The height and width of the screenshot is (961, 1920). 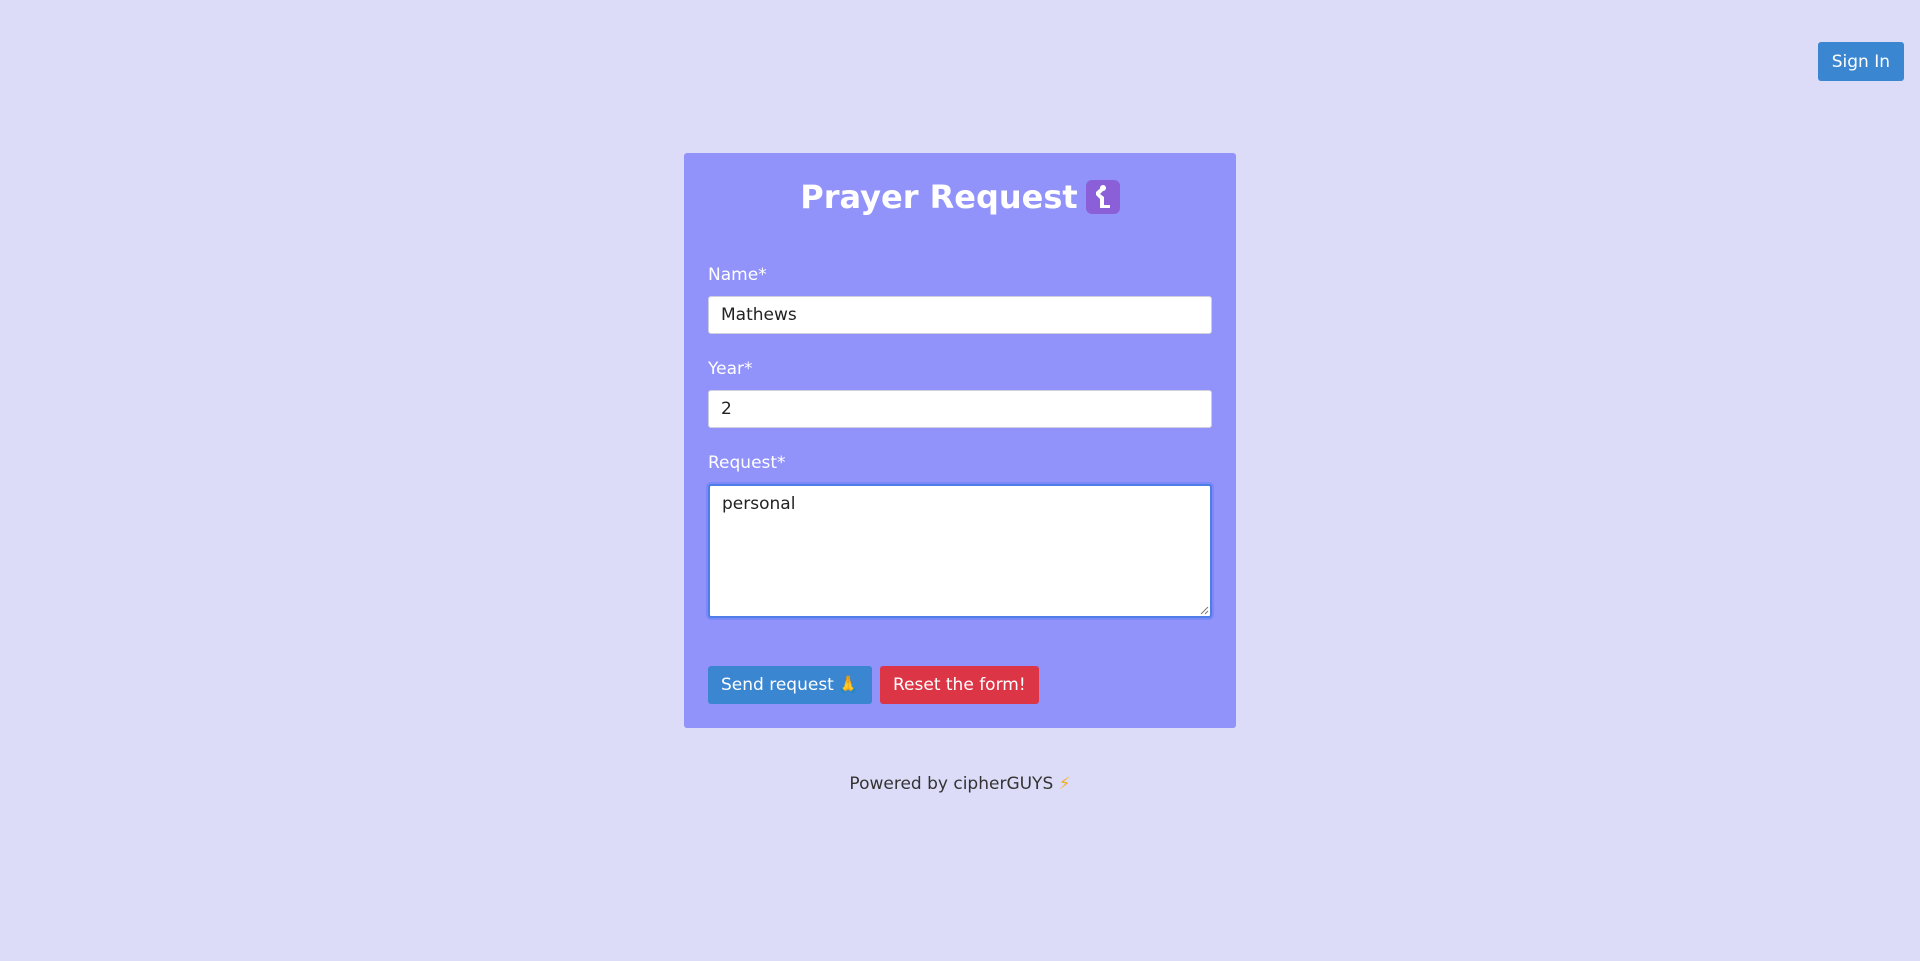 I want to click on reset-form-label: Reset the form!, so click(x=959, y=685).